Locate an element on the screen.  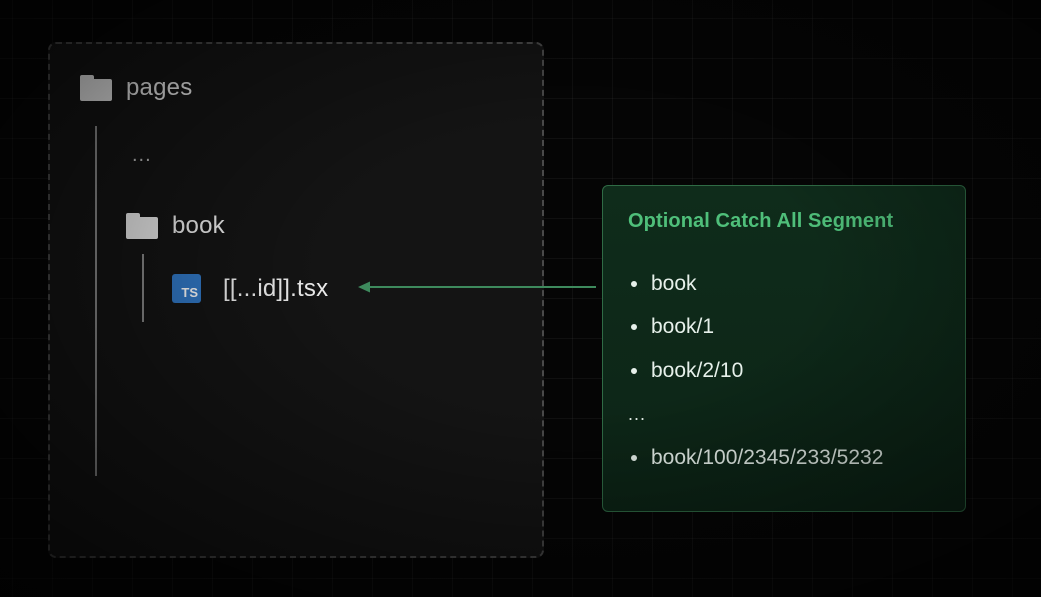
route-text: book is located at coordinates (674, 283).